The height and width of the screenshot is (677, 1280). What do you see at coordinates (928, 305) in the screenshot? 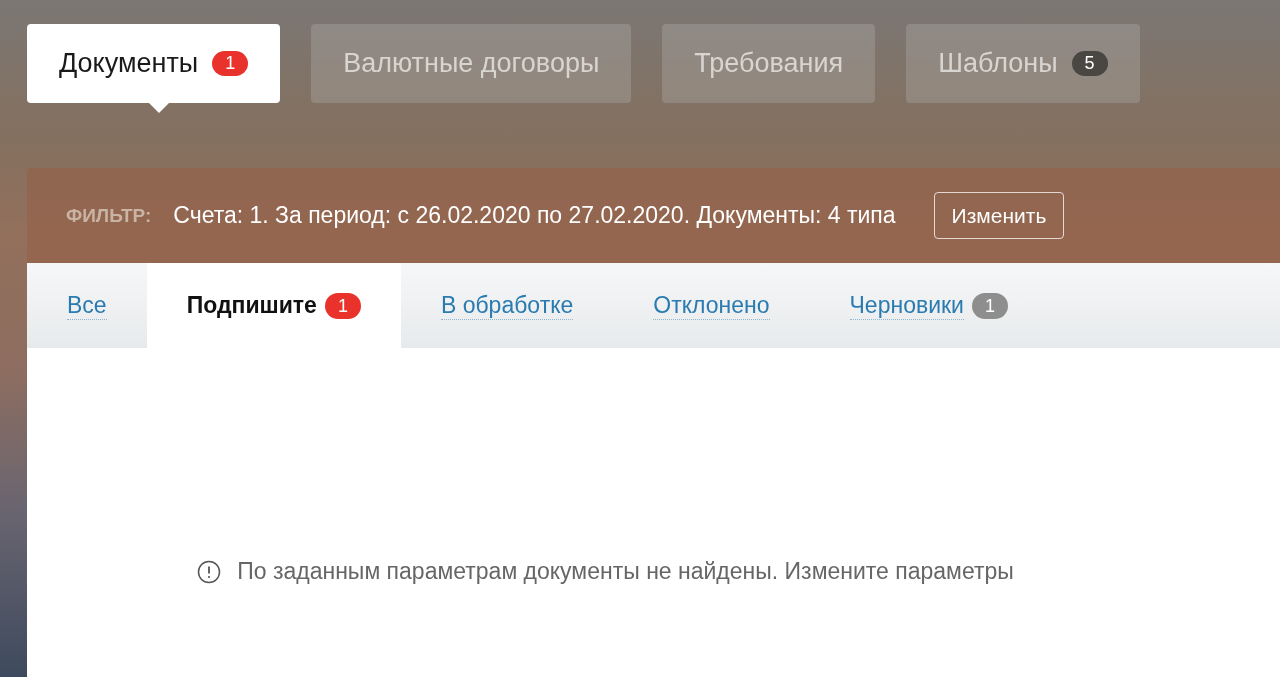
I see `status-tab: Черновики 1` at bounding box center [928, 305].